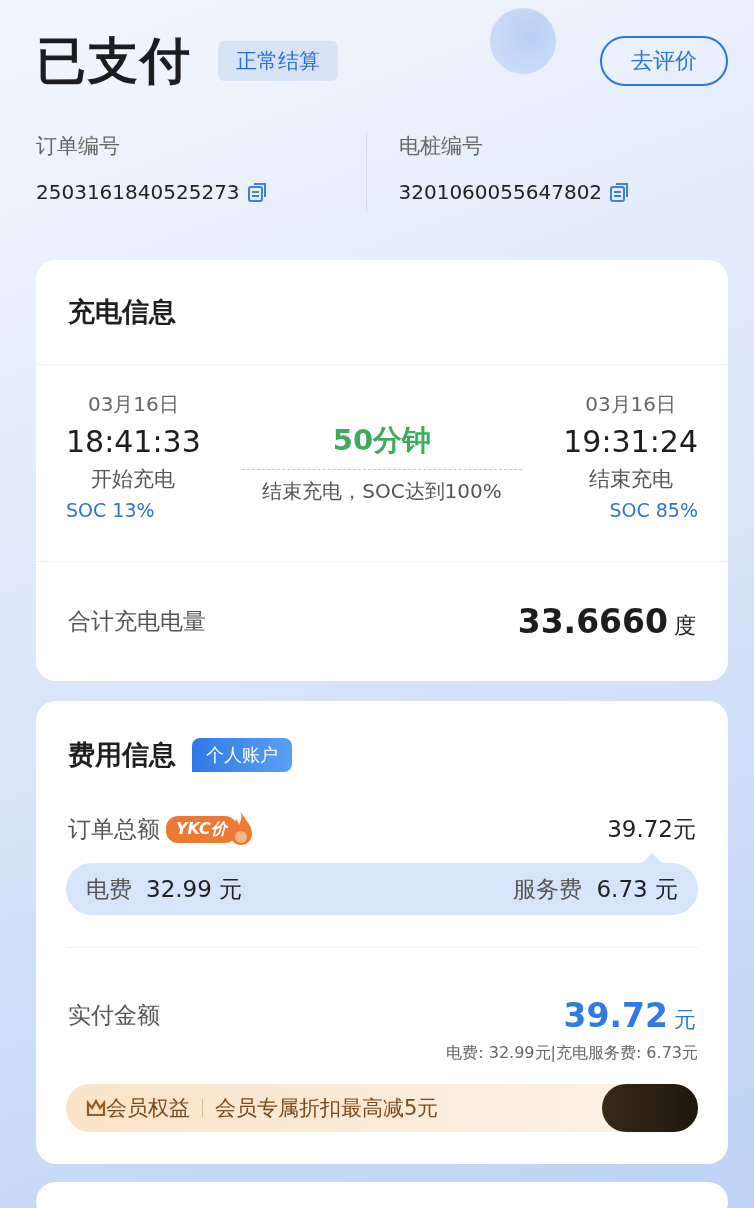  I want to click on crown-icon, so click(96, 1108).